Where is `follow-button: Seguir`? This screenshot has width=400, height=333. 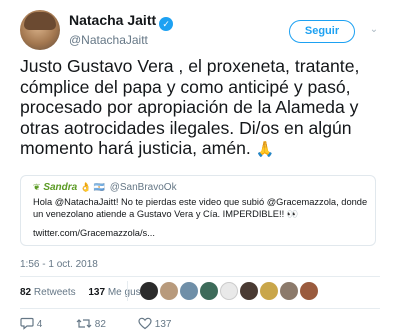 follow-button: Seguir is located at coordinates (322, 31).